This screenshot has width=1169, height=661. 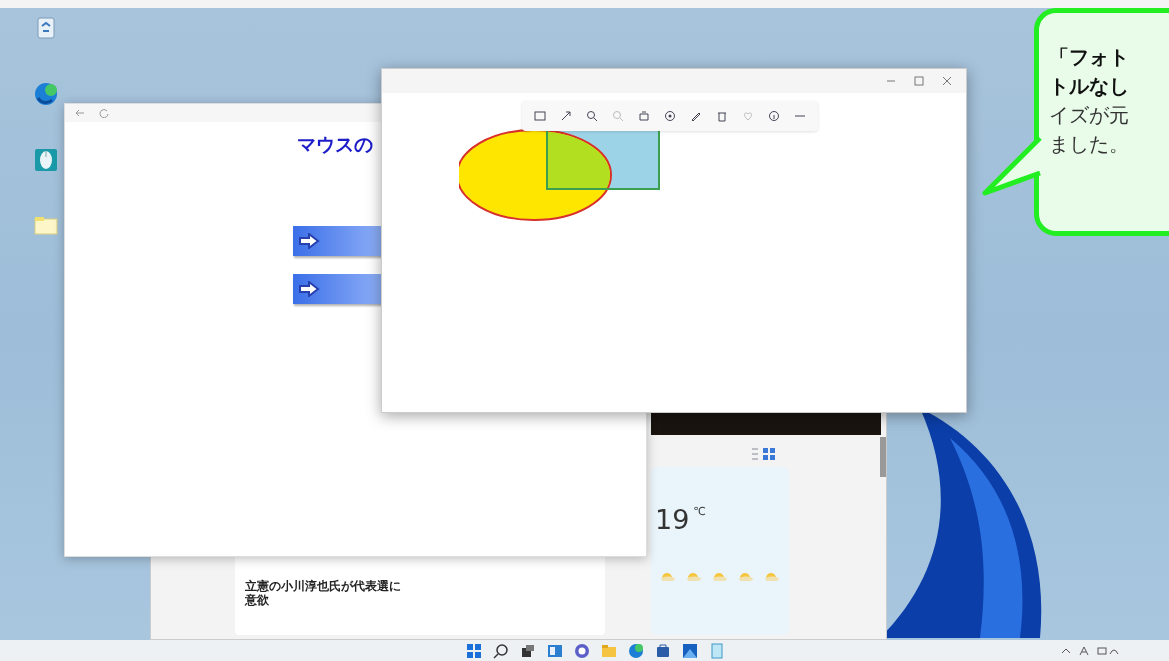 What do you see at coordinates (501, 650) in the screenshot?
I see `search-icon` at bounding box center [501, 650].